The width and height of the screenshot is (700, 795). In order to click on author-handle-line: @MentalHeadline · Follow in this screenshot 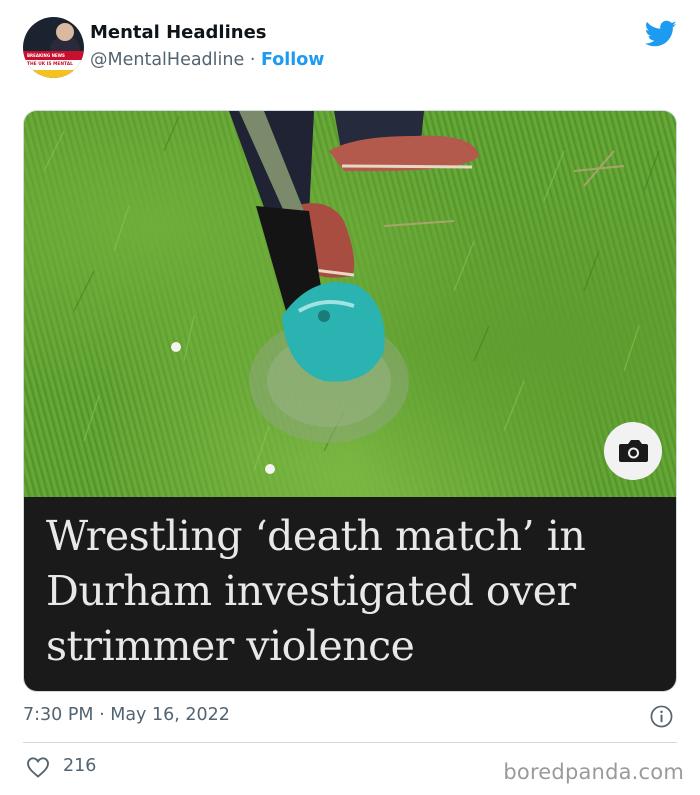, I will do `click(207, 60)`.